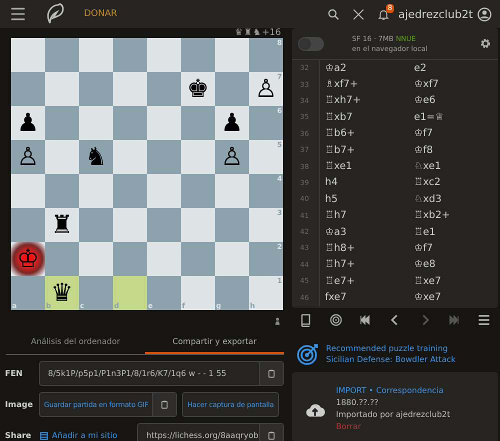 The width and height of the screenshot is (500, 441). I want to click on book-icon, so click(306, 320).